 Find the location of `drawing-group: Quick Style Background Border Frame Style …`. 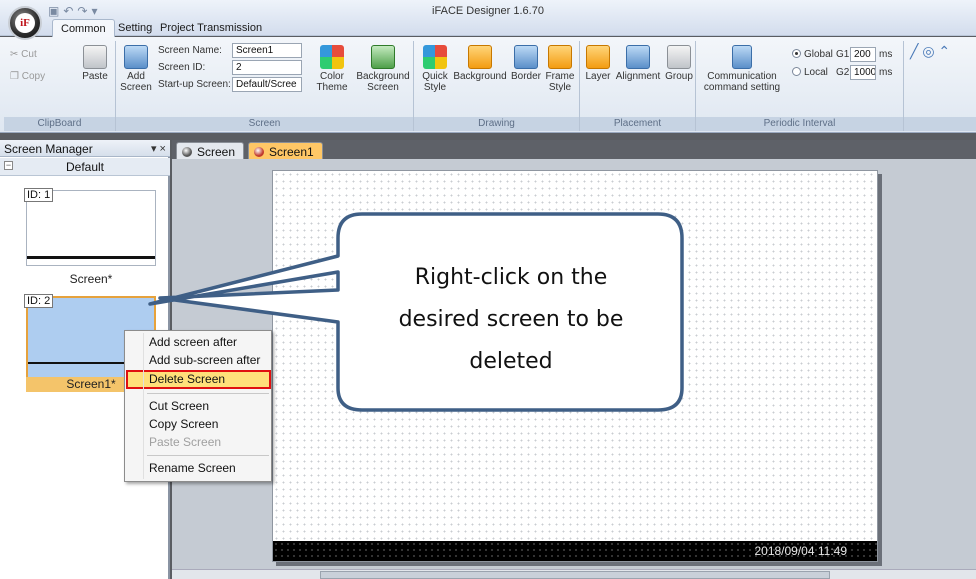

drawing-group: Quick Style Background Border Frame Style … is located at coordinates (497, 86).